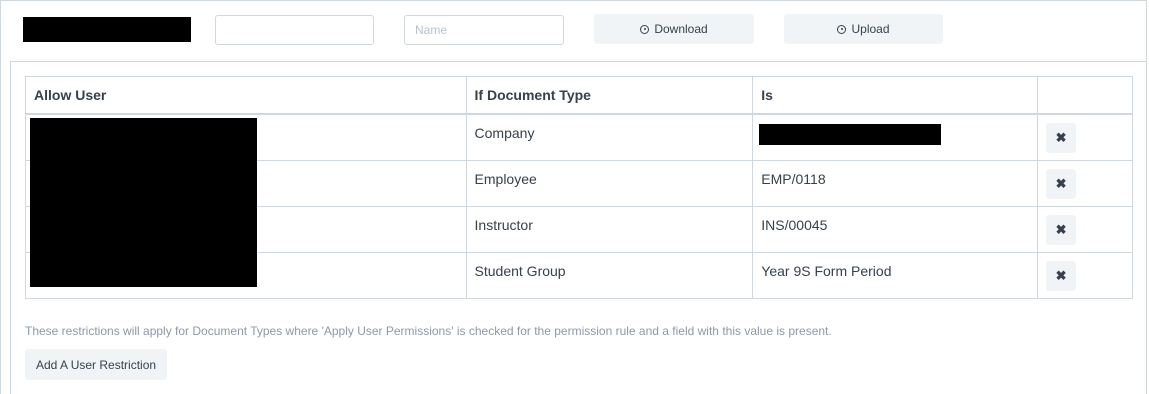 The height and width of the screenshot is (394, 1149). I want to click on value-cell, so click(895, 137).